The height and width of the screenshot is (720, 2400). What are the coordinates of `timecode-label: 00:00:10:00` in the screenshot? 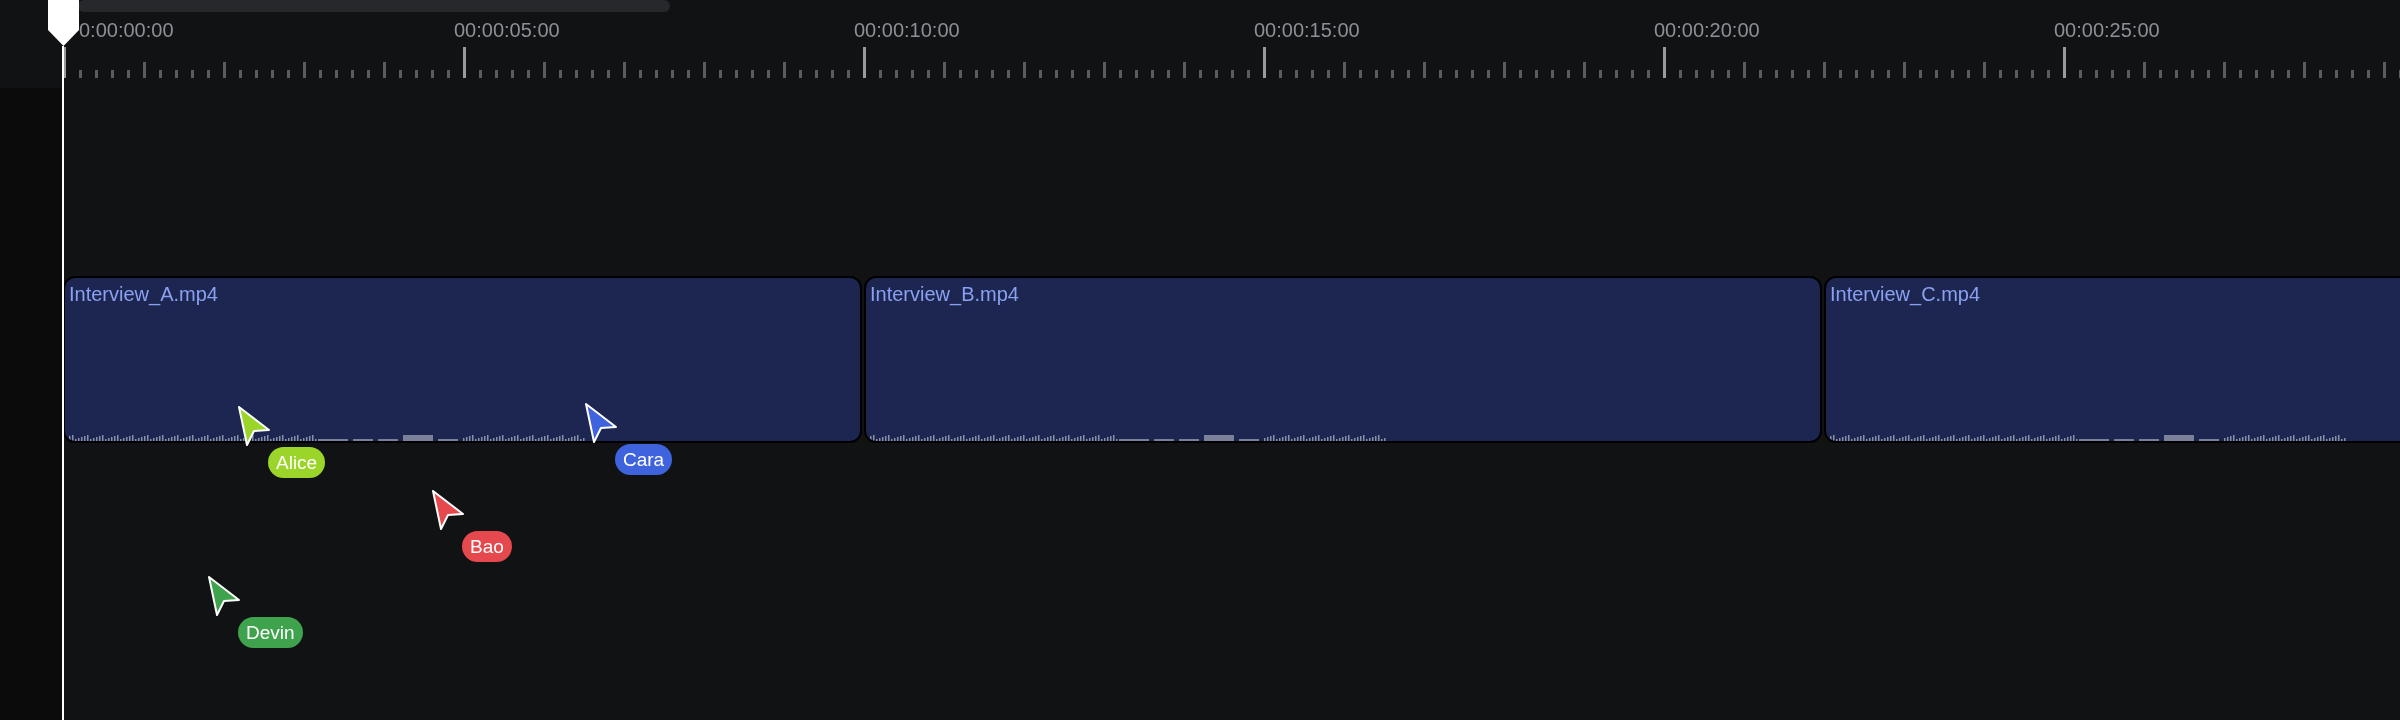 It's located at (907, 30).